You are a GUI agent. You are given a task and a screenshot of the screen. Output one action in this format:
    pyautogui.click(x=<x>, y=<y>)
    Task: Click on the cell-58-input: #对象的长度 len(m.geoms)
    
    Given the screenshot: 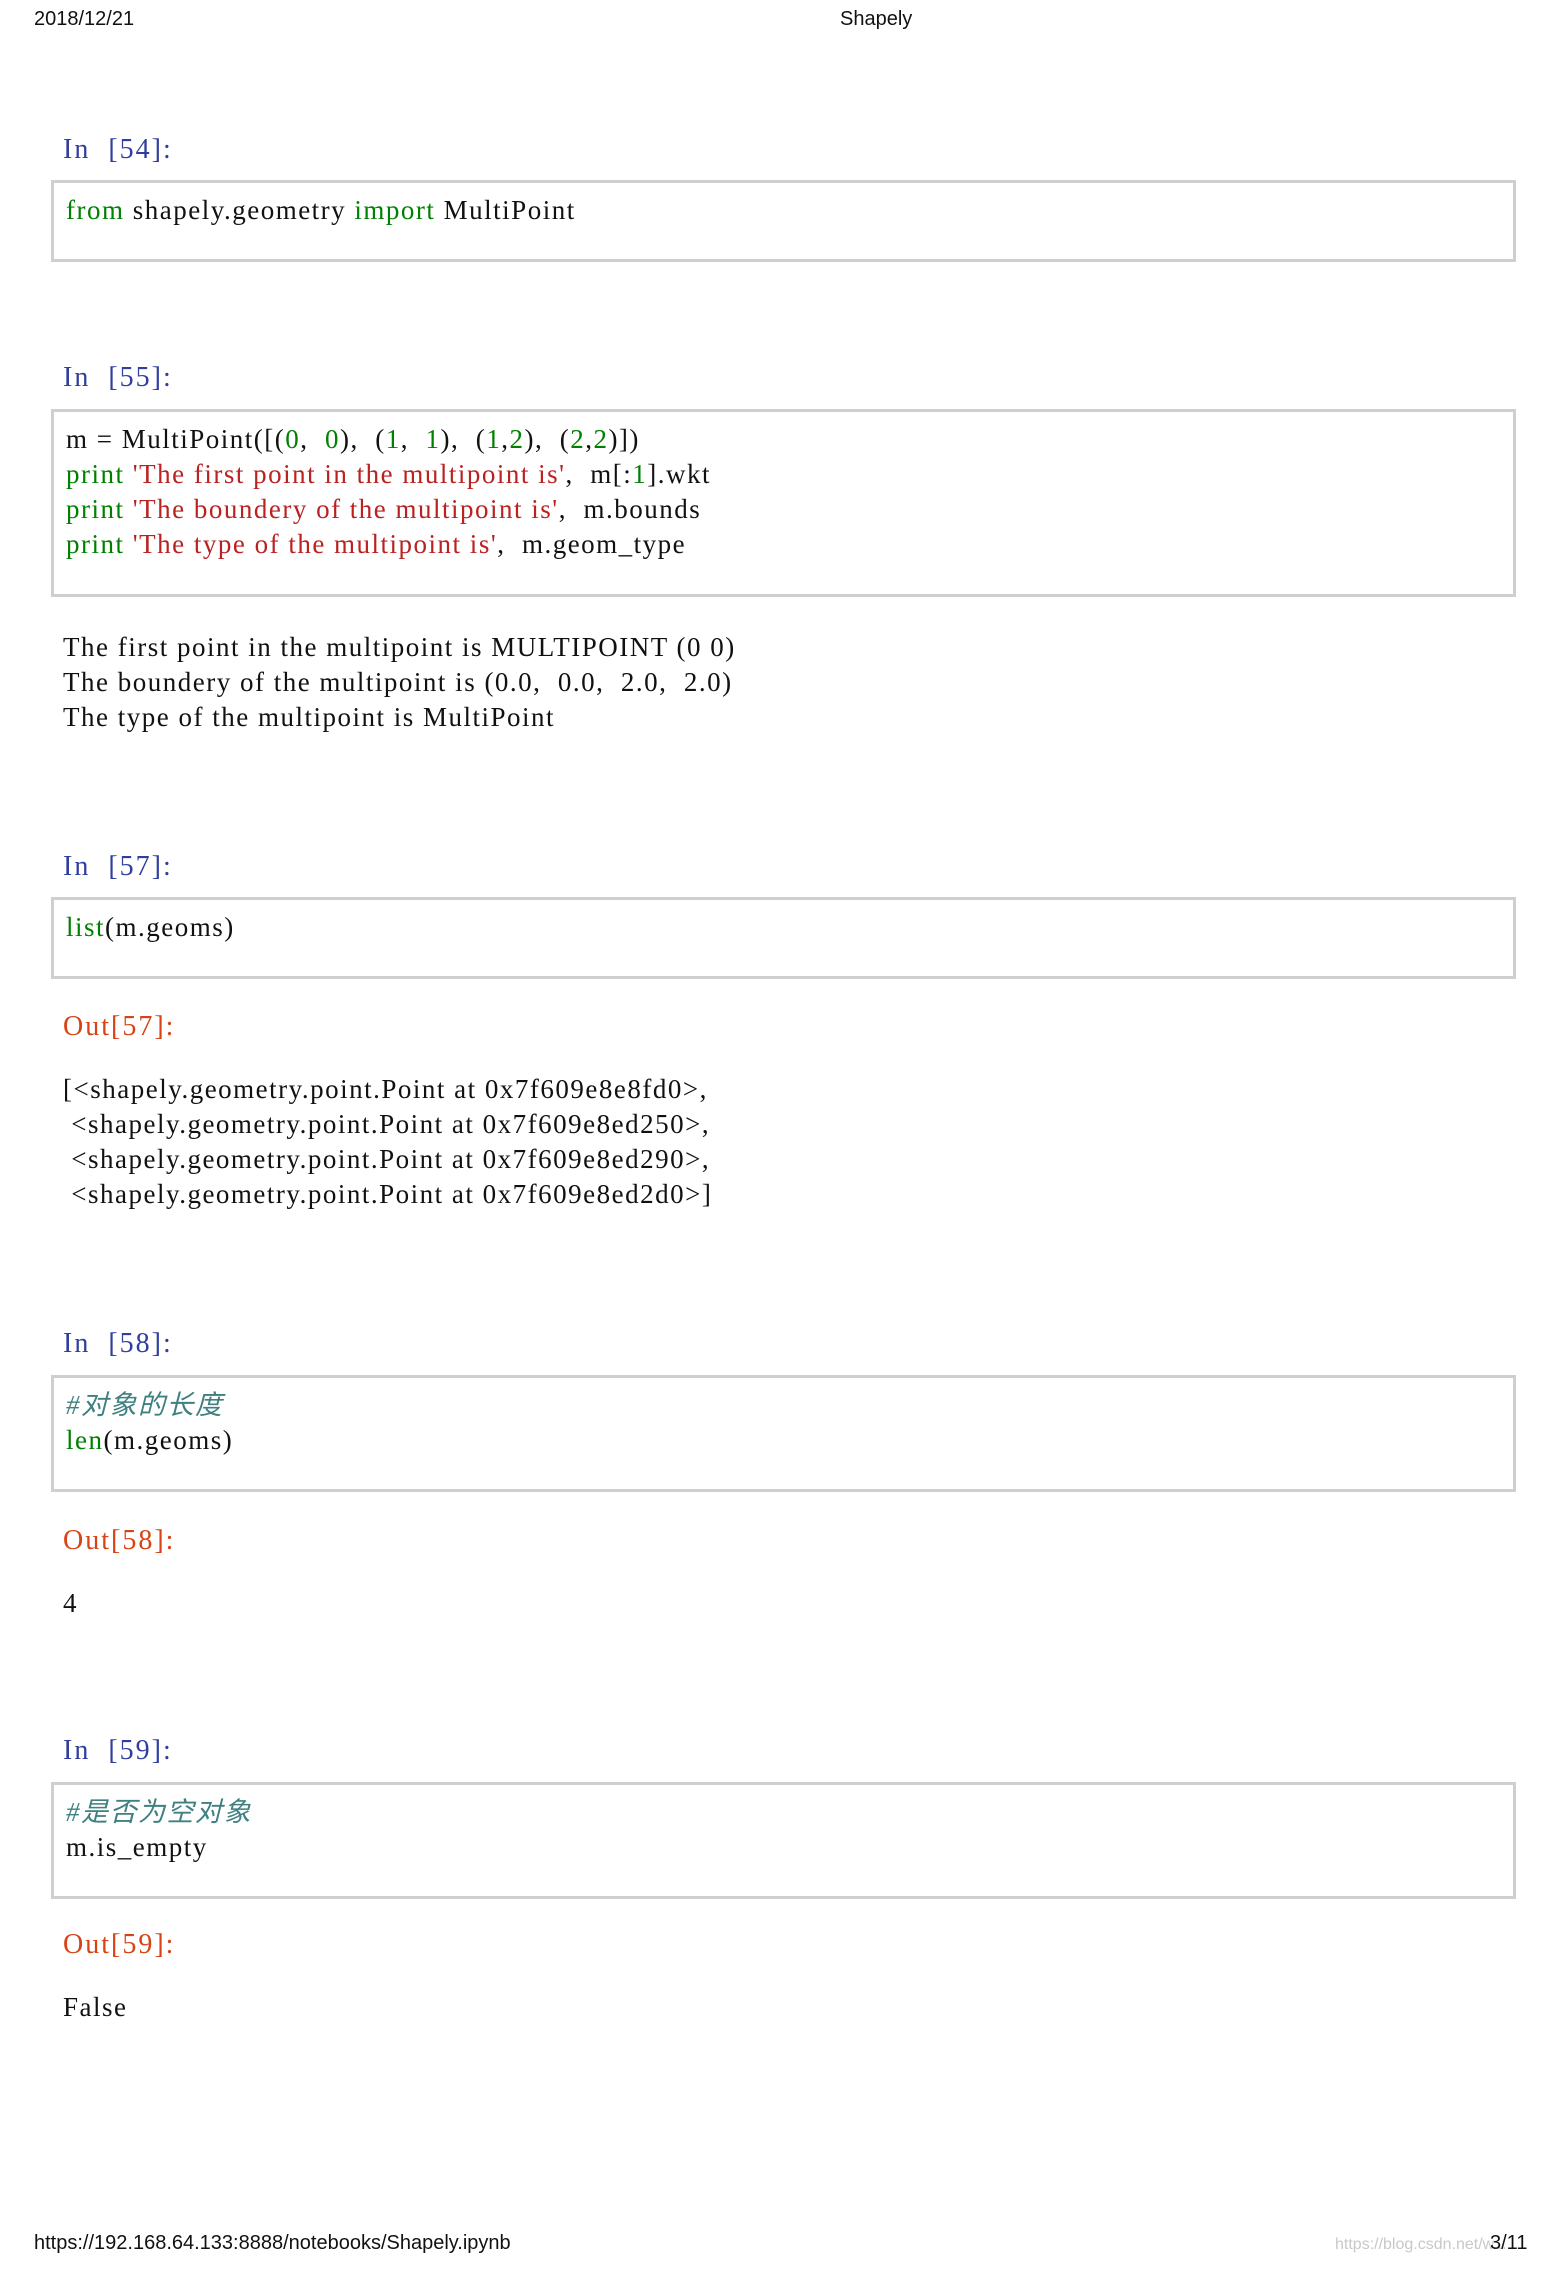 What is the action you would take?
    pyautogui.click(x=783, y=1433)
    